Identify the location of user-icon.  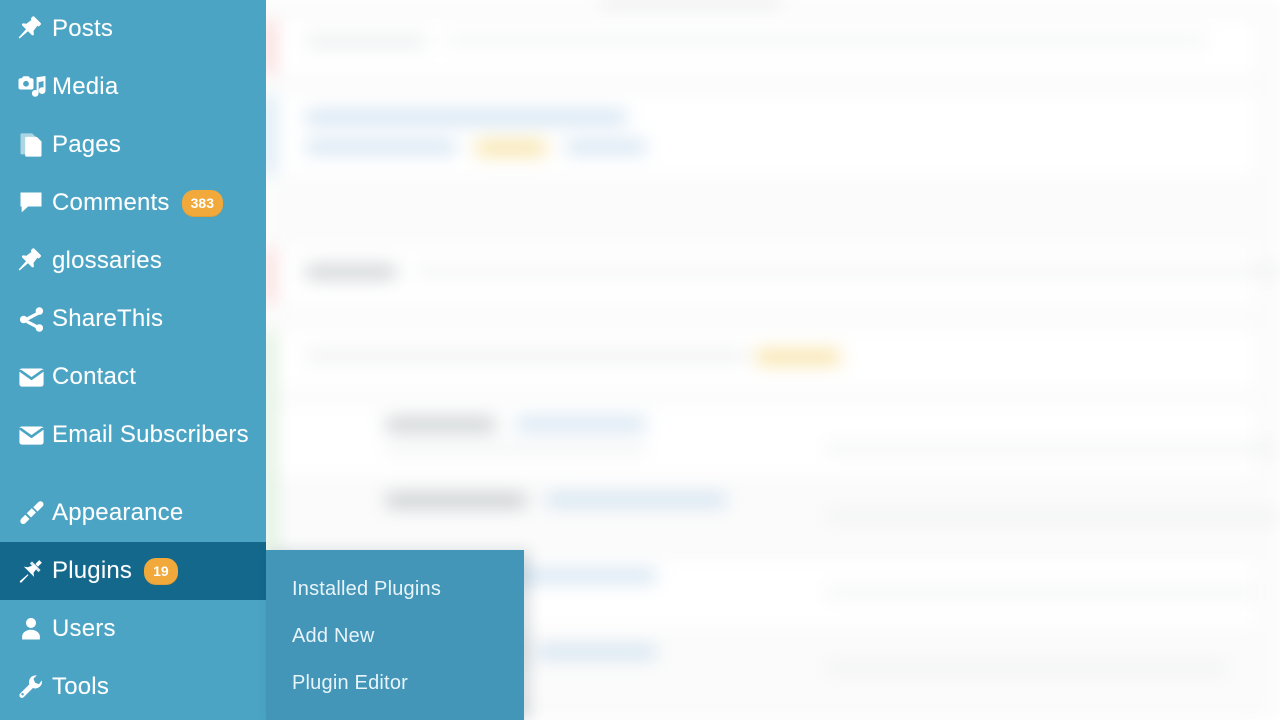
(31, 629).